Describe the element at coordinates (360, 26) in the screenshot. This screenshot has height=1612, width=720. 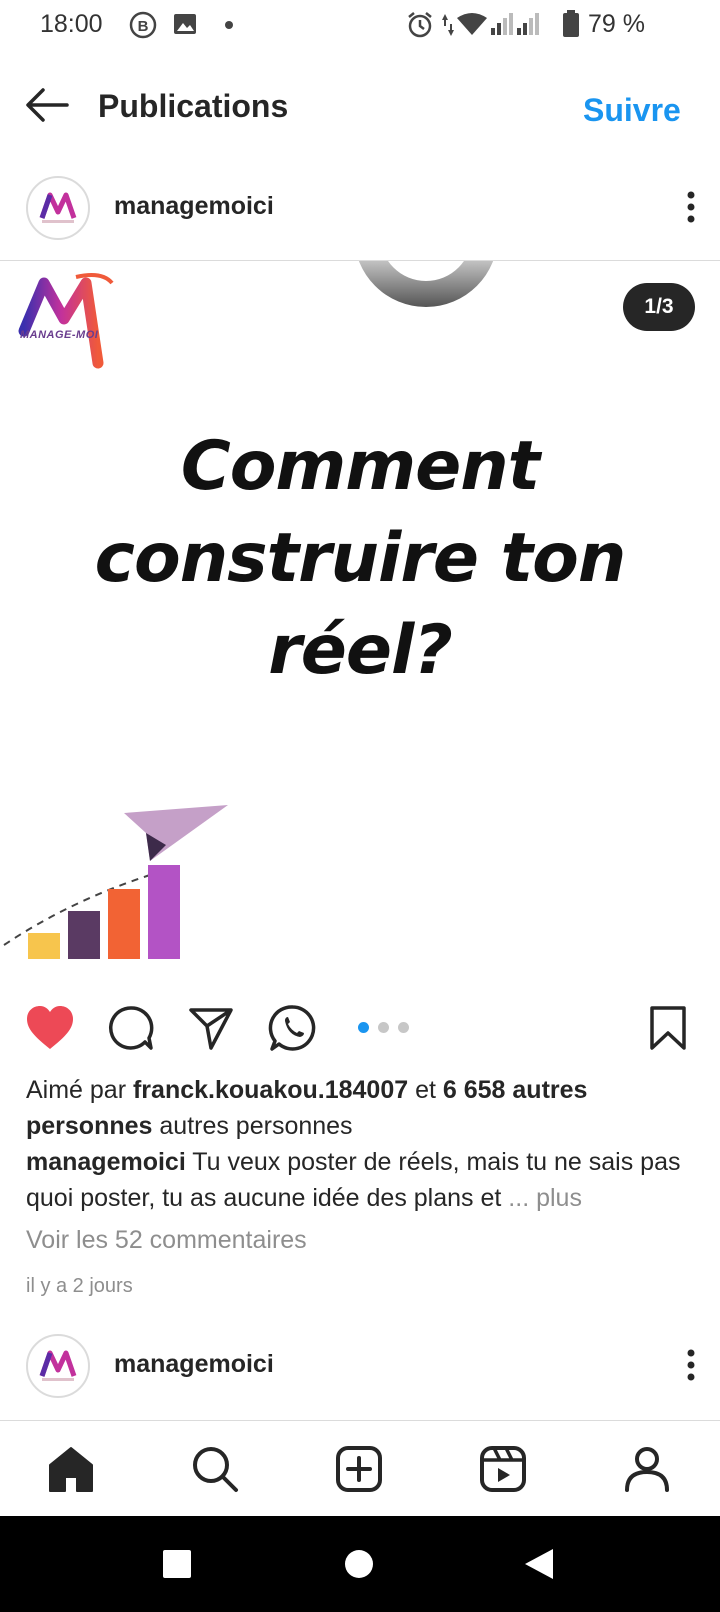
I see `status-bar: 18:00 B 79 %` at that location.